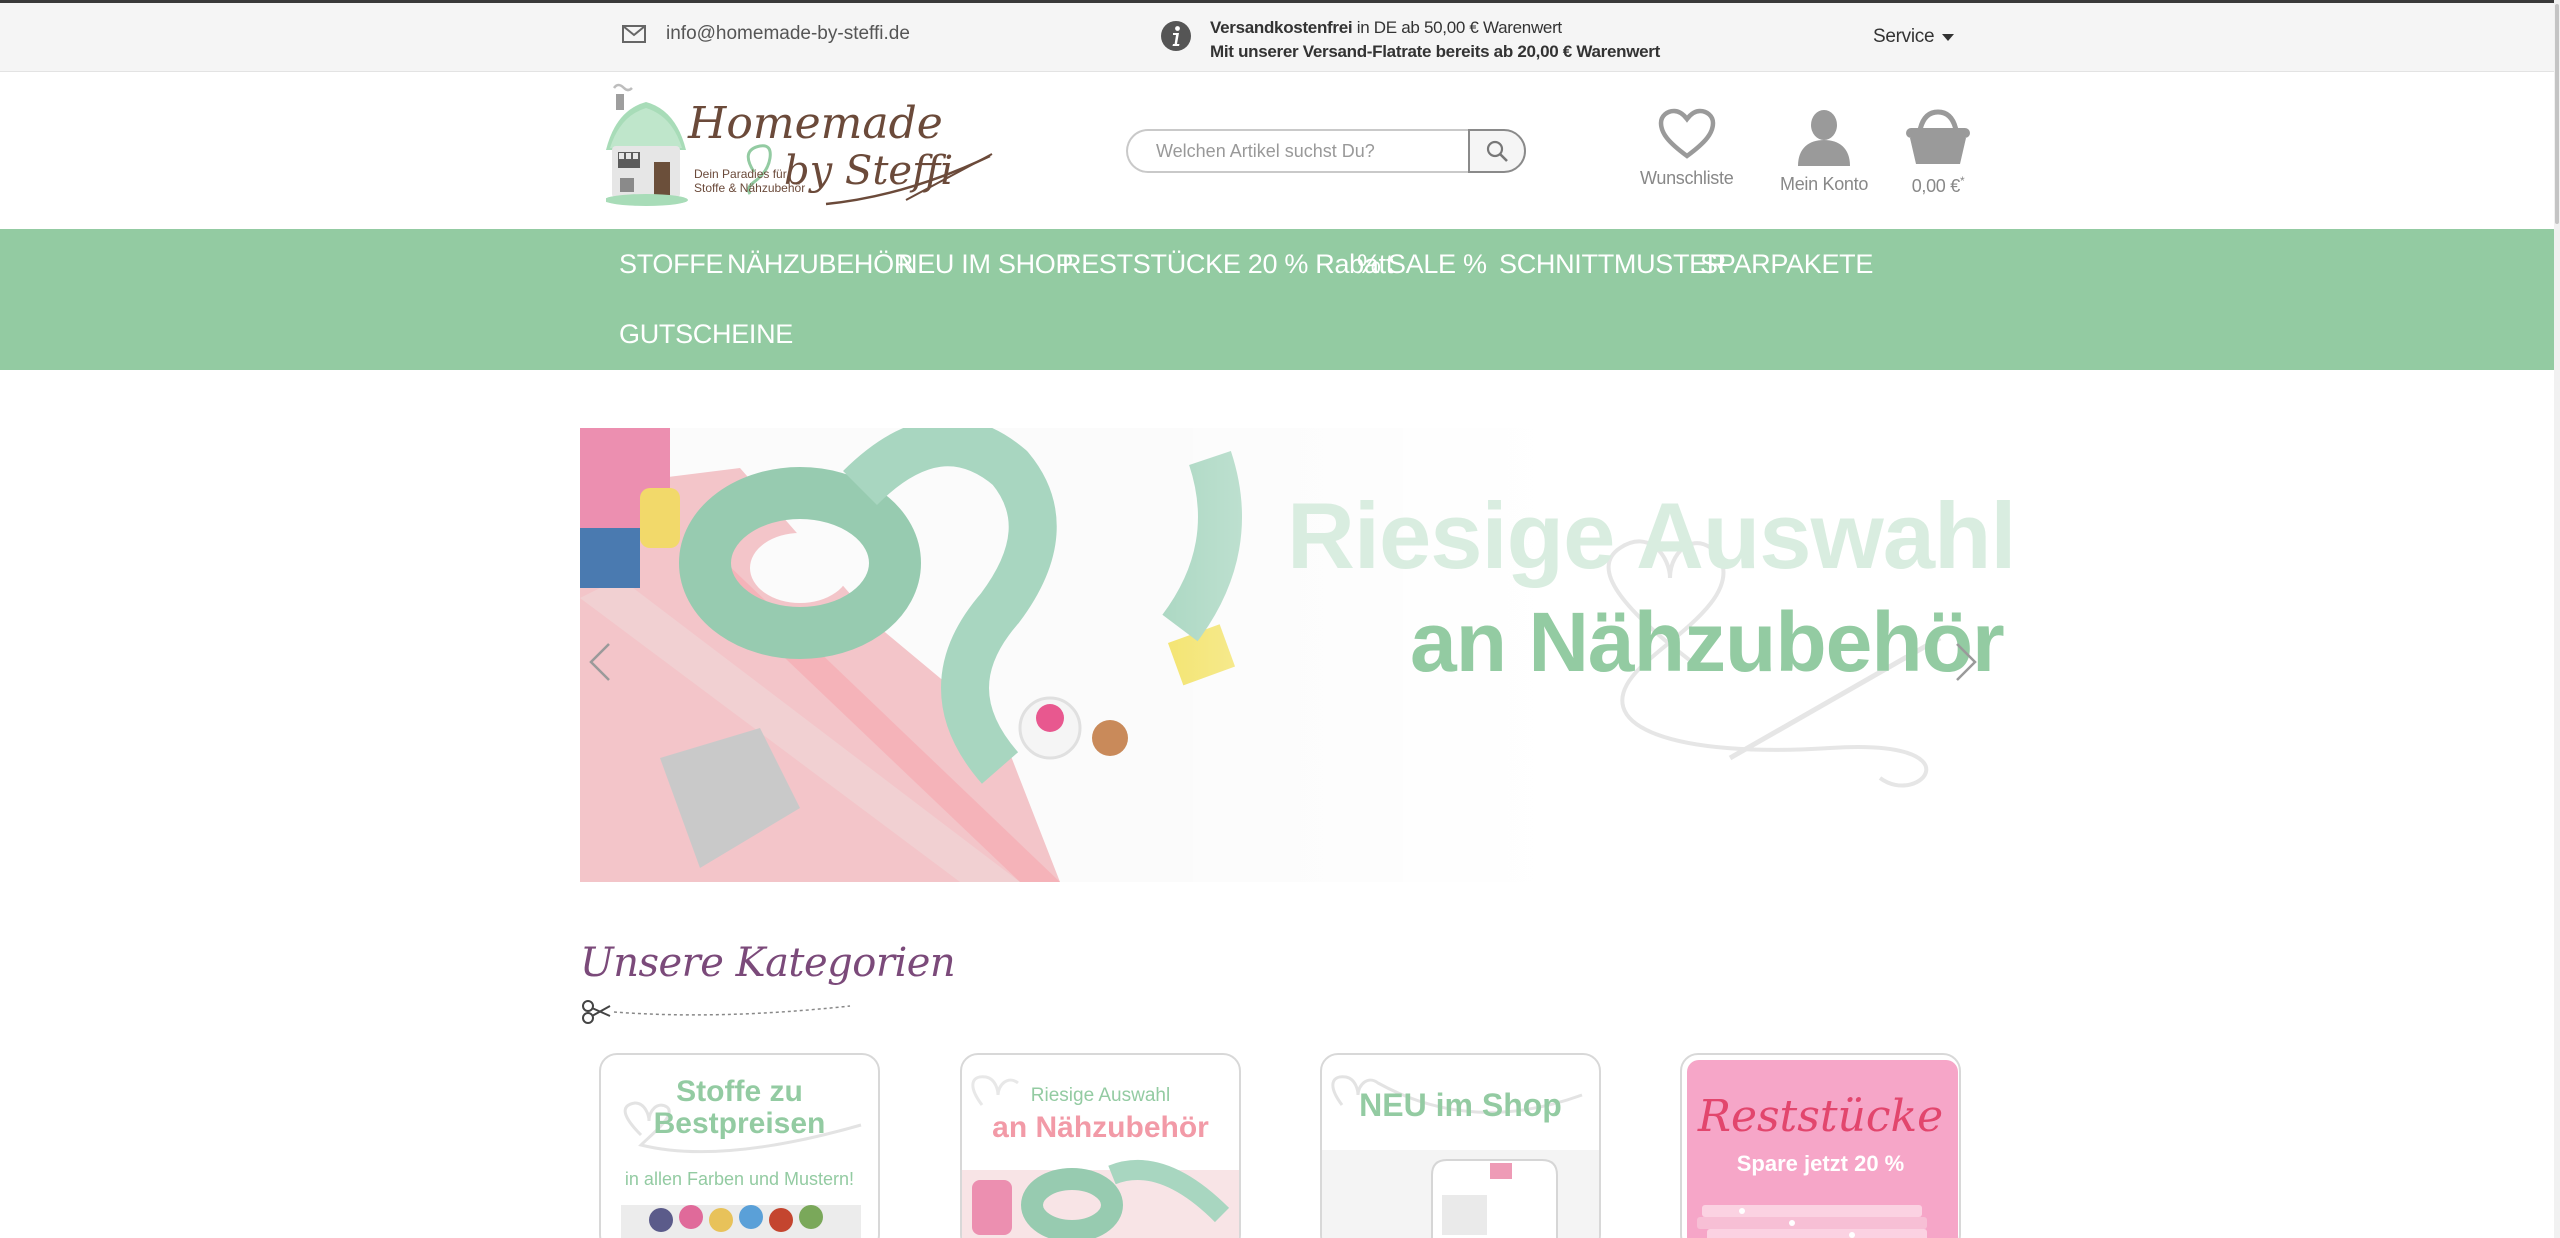 The image size is (2560, 1238). What do you see at coordinates (1948, 37) in the screenshot?
I see `chevron-down-icon` at bounding box center [1948, 37].